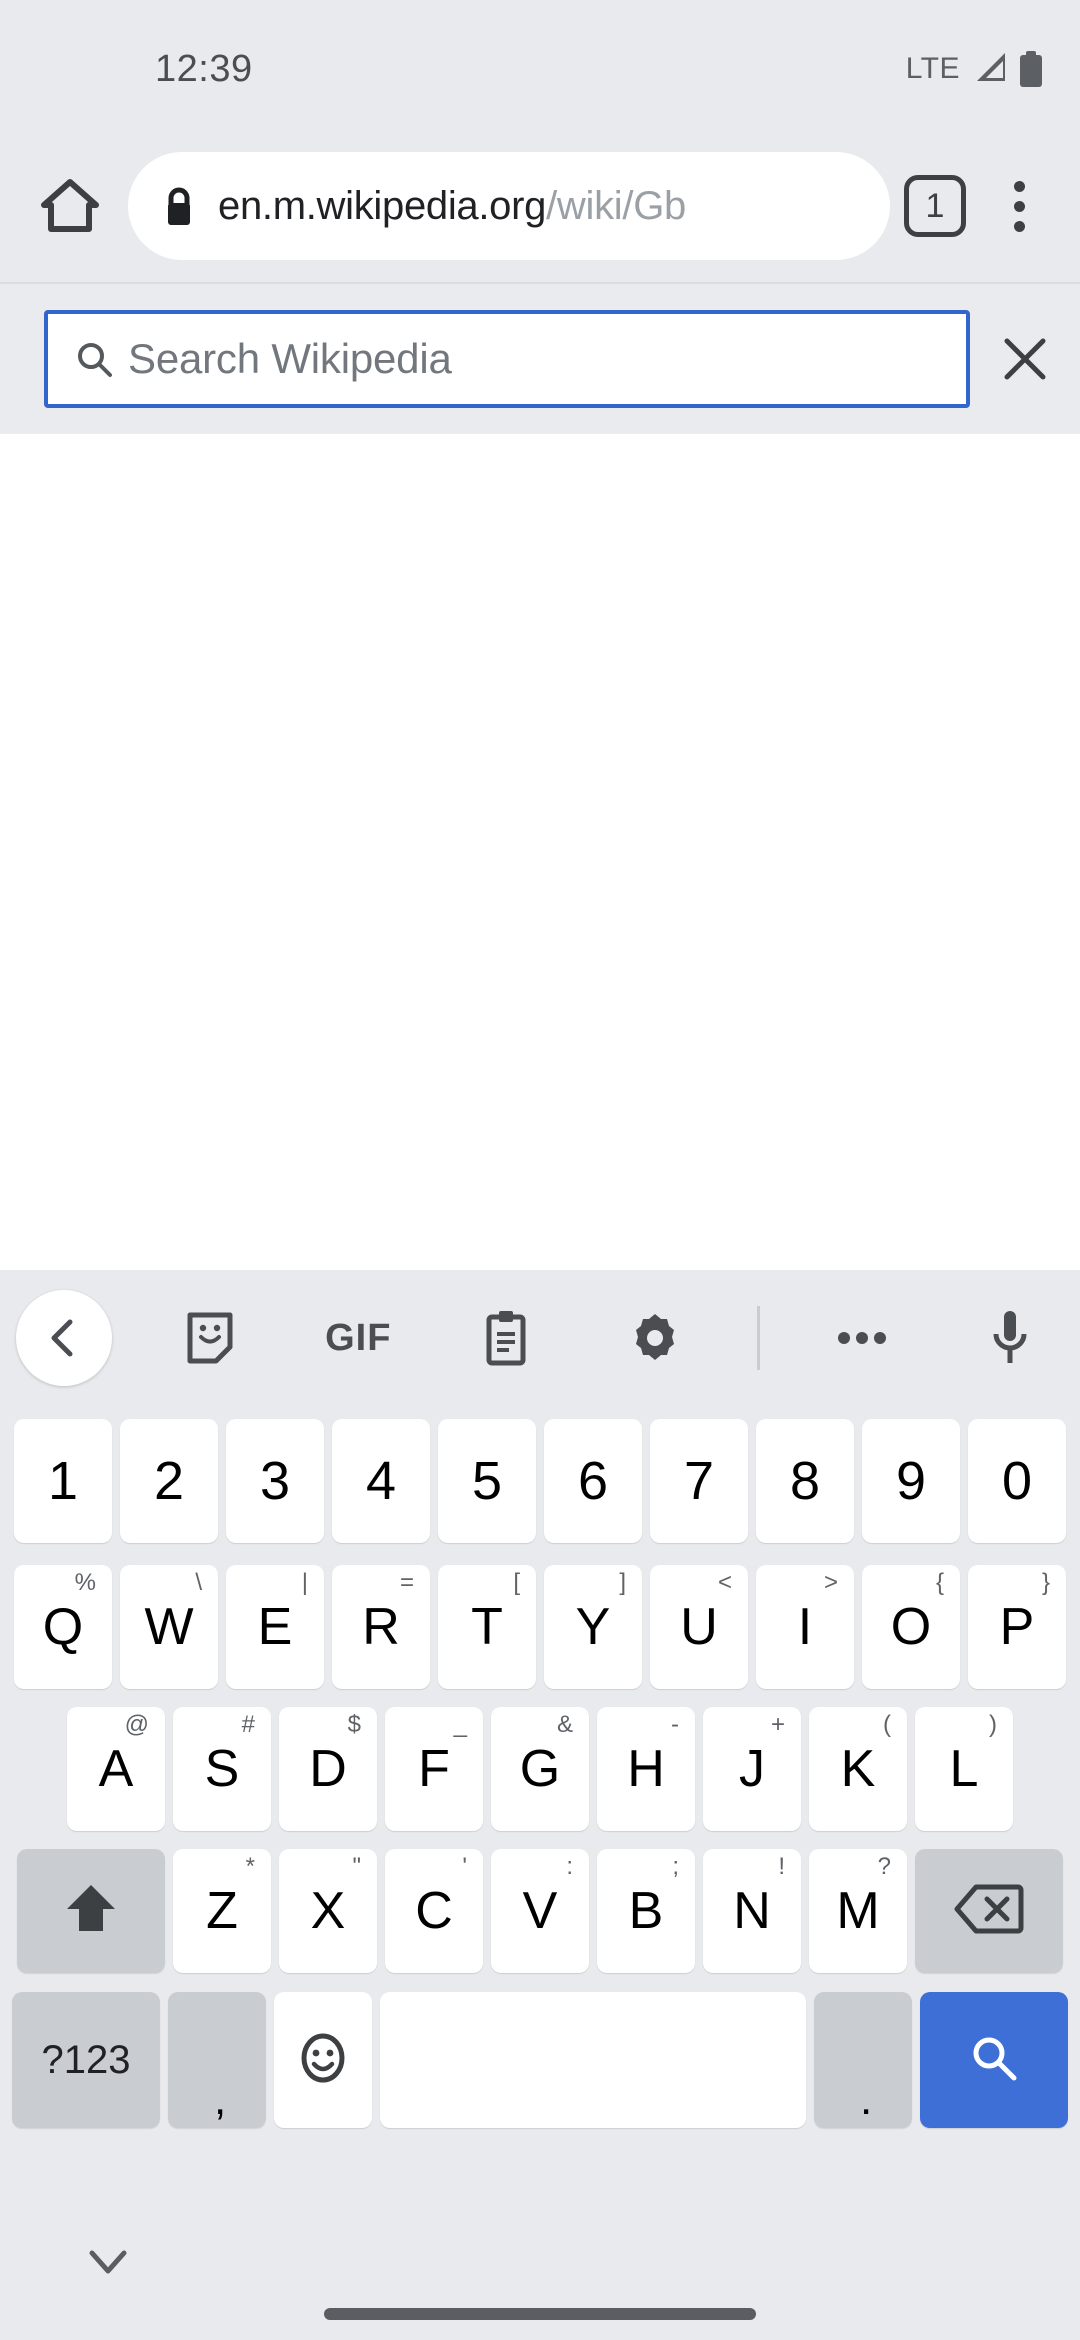 Image resolution: width=1080 pixels, height=2340 pixels. I want to click on key-p: } P, so click(1017, 1627).